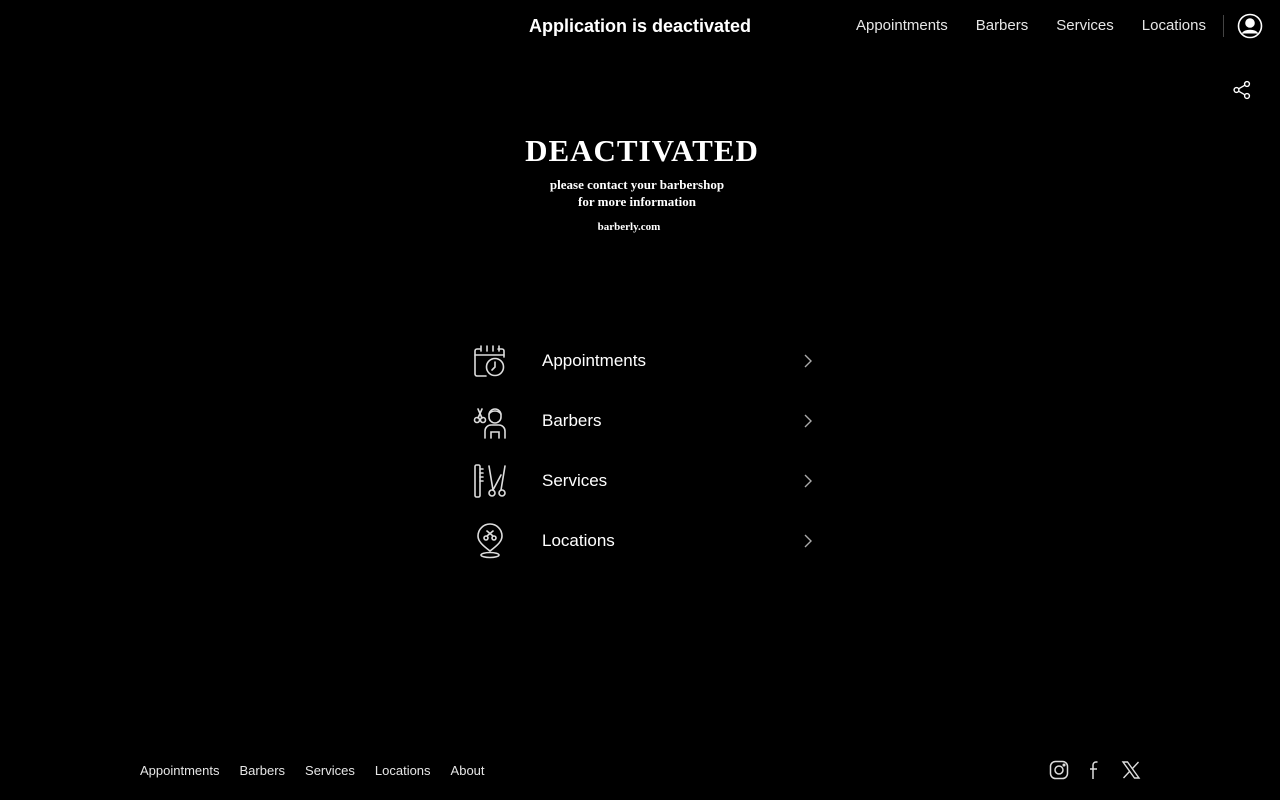 The width and height of the screenshot is (1280, 800). I want to click on menu-item-label: Services, so click(575, 480).